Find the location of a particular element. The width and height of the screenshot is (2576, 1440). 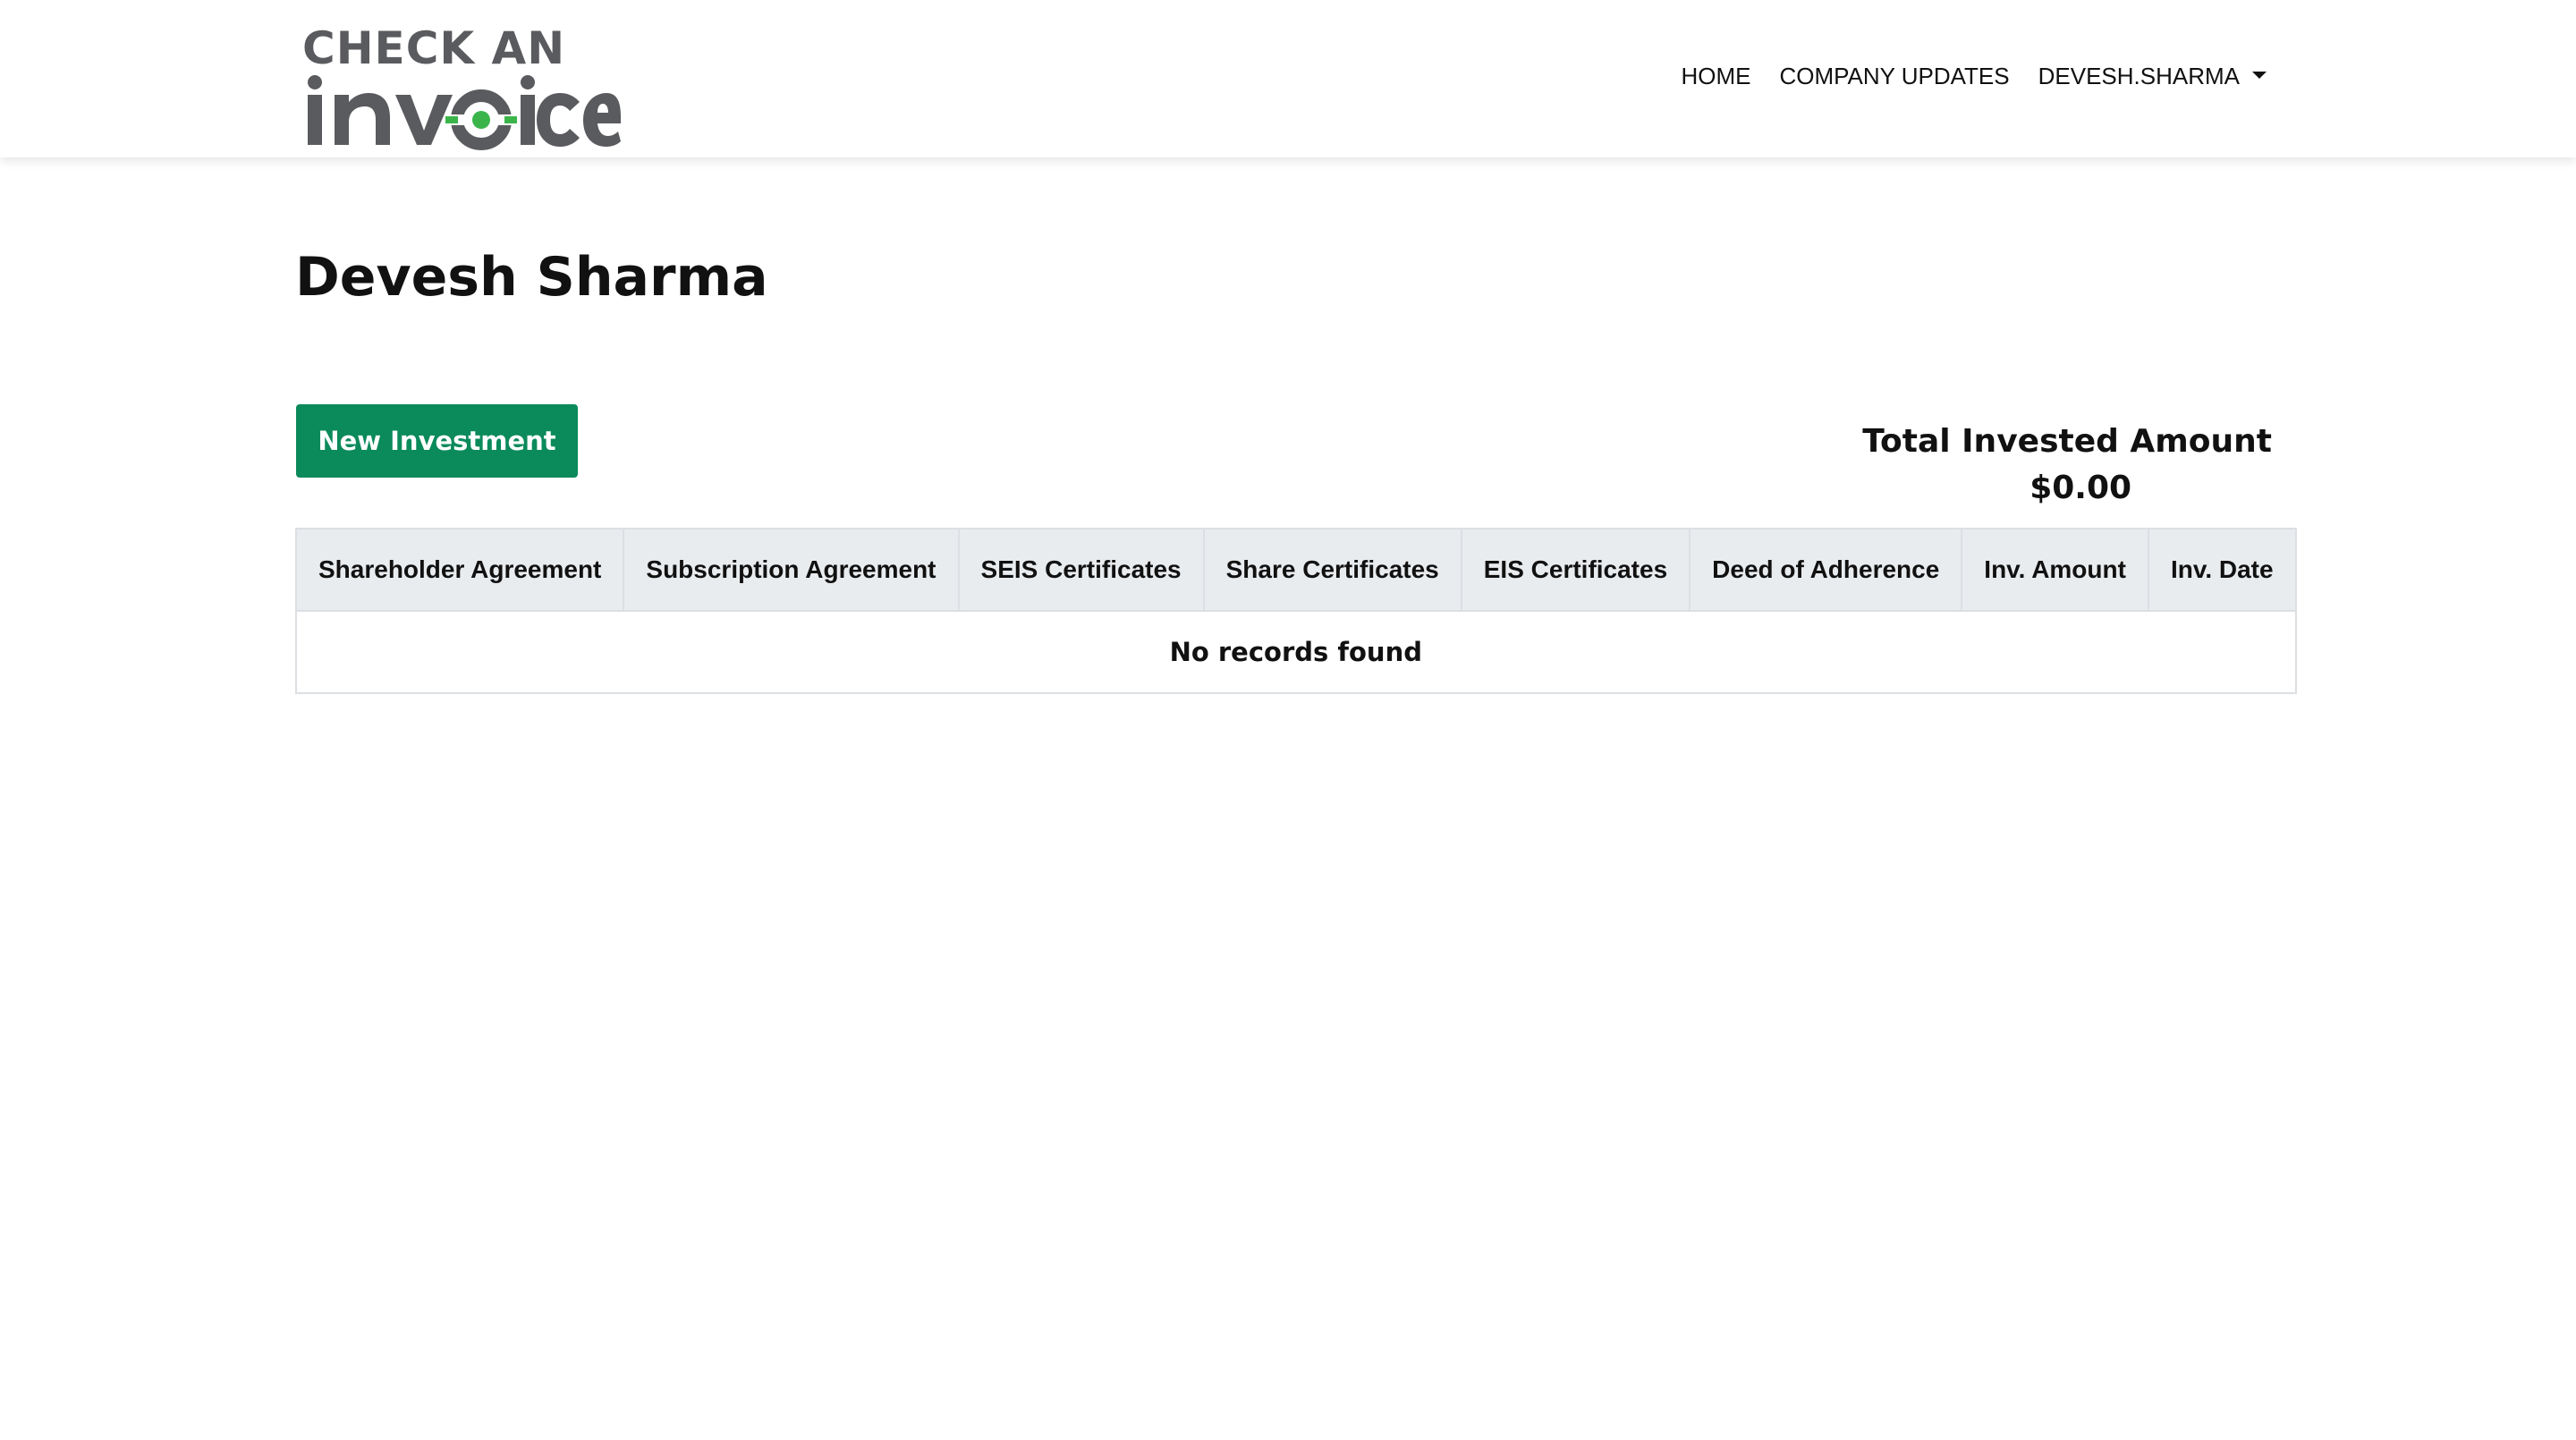

user-menu-dropdown: DEVESH.SHARMA is located at coordinates (2152, 76).